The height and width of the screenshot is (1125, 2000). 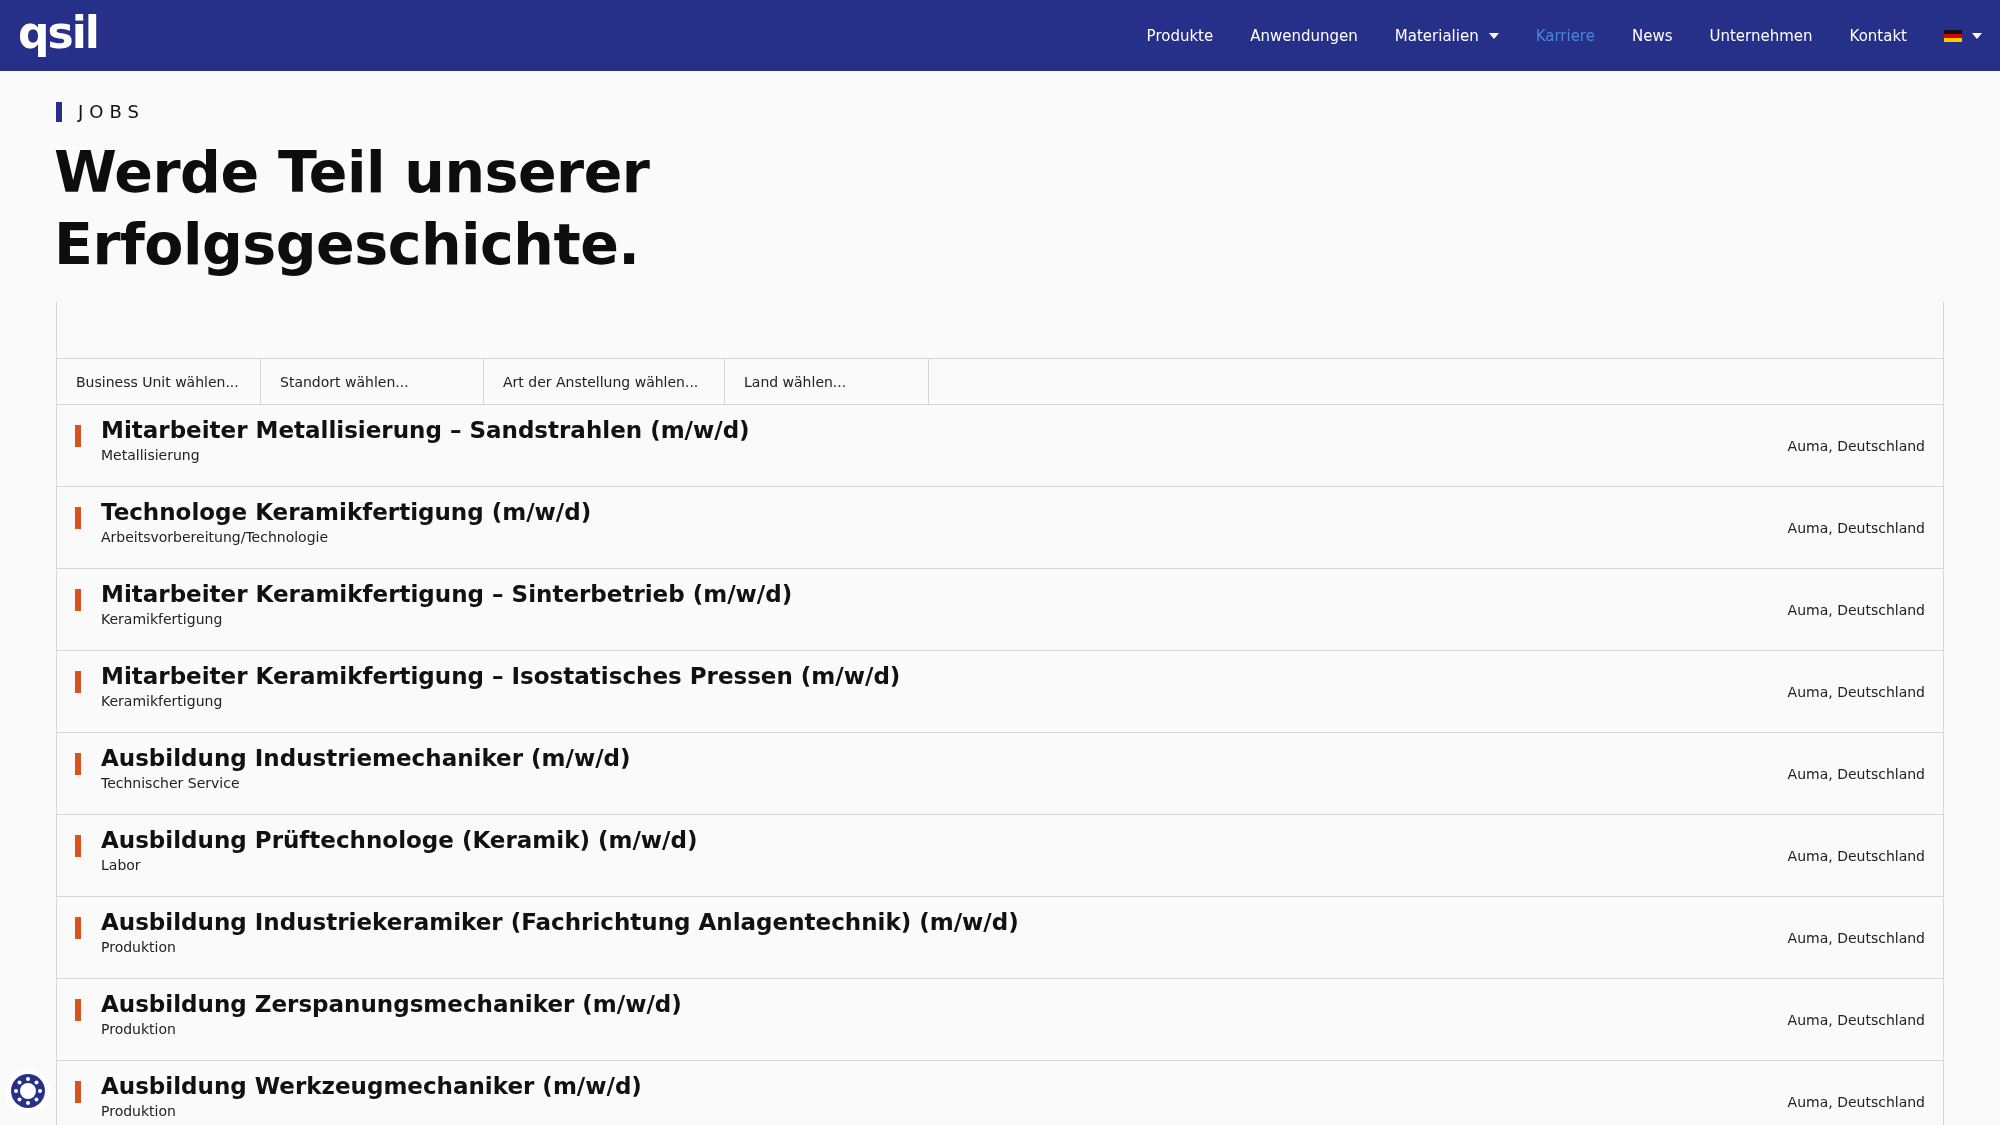 What do you see at coordinates (425, 430) in the screenshot?
I see `job-title: Mitarbeiter Metallisierung – Sandstrahlen (m/w/d)` at bounding box center [425, 430].